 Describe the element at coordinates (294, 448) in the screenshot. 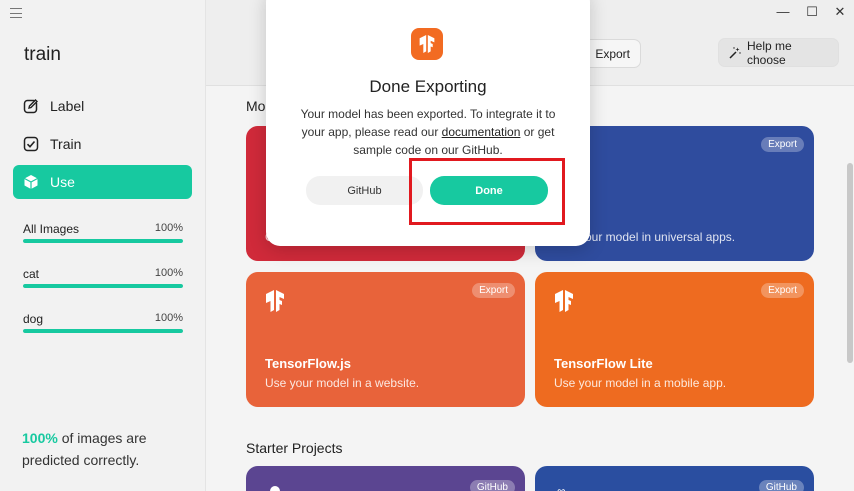

I see `section-title-starter-projects: Starter Projects` at that location.